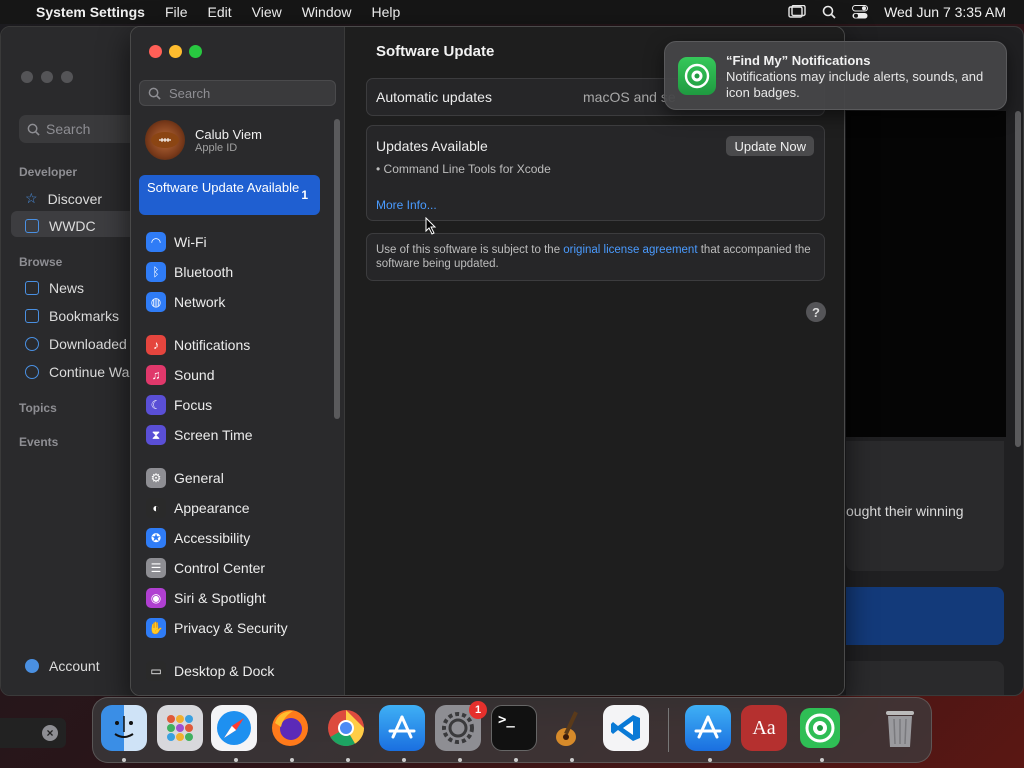  What do you see at coordinates (346, 728) in the screenshot?
I see `chrome-icon` at bounding box center [346, 728].